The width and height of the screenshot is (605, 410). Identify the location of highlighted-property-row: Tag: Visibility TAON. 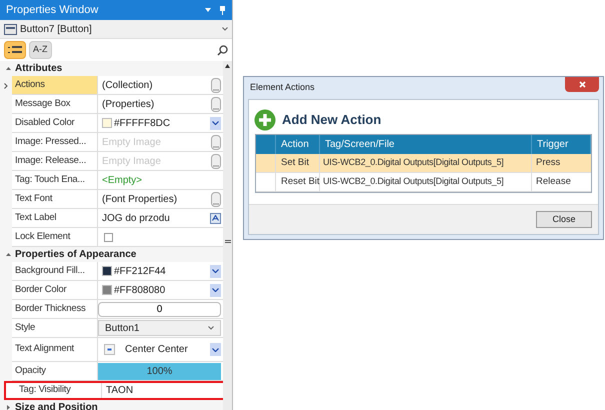
(115, 390).